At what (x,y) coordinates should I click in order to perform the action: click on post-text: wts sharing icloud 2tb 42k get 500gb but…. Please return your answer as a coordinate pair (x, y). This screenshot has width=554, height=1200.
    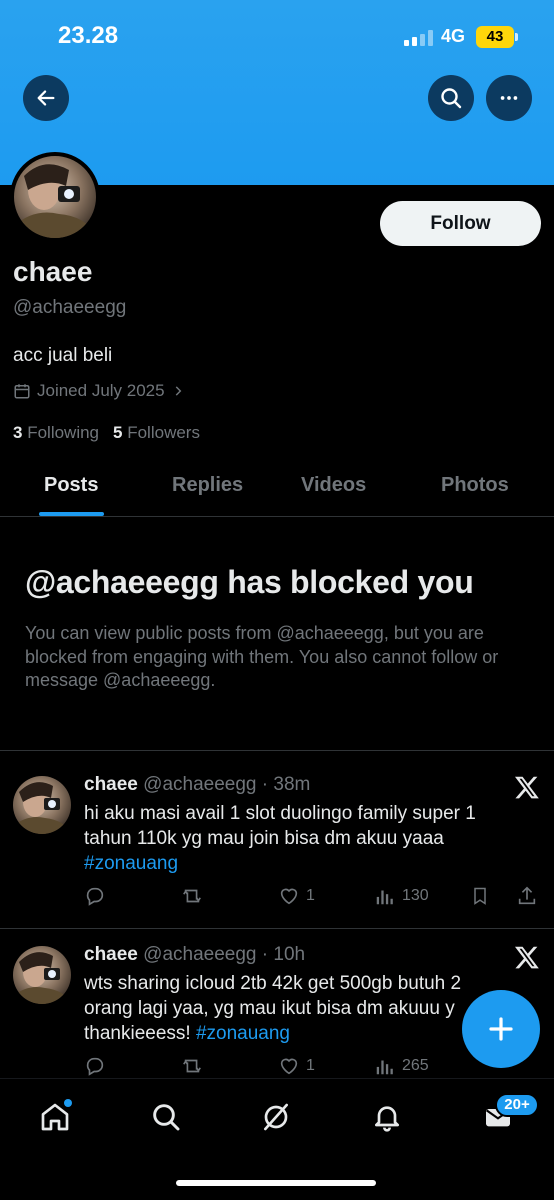
    Looking at the image, I should click on (294, 1008).